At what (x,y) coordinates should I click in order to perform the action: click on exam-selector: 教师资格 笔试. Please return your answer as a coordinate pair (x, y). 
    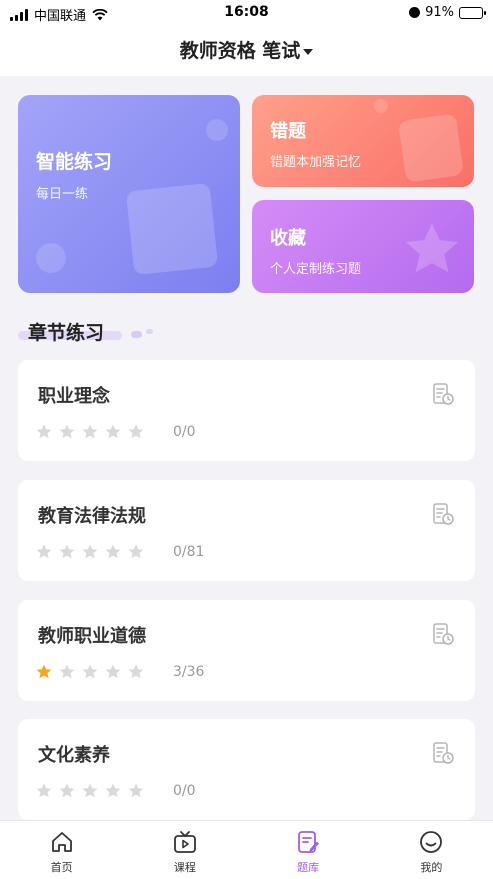
    Looking at the image, I should click on (246, 51).